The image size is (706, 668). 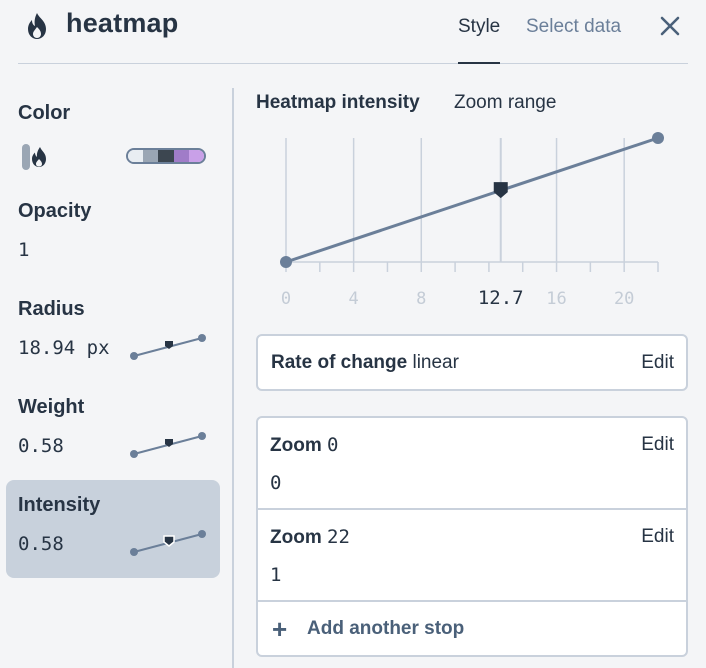 I want to click on property-value: 18.94 px, so click(x=64, y=348).